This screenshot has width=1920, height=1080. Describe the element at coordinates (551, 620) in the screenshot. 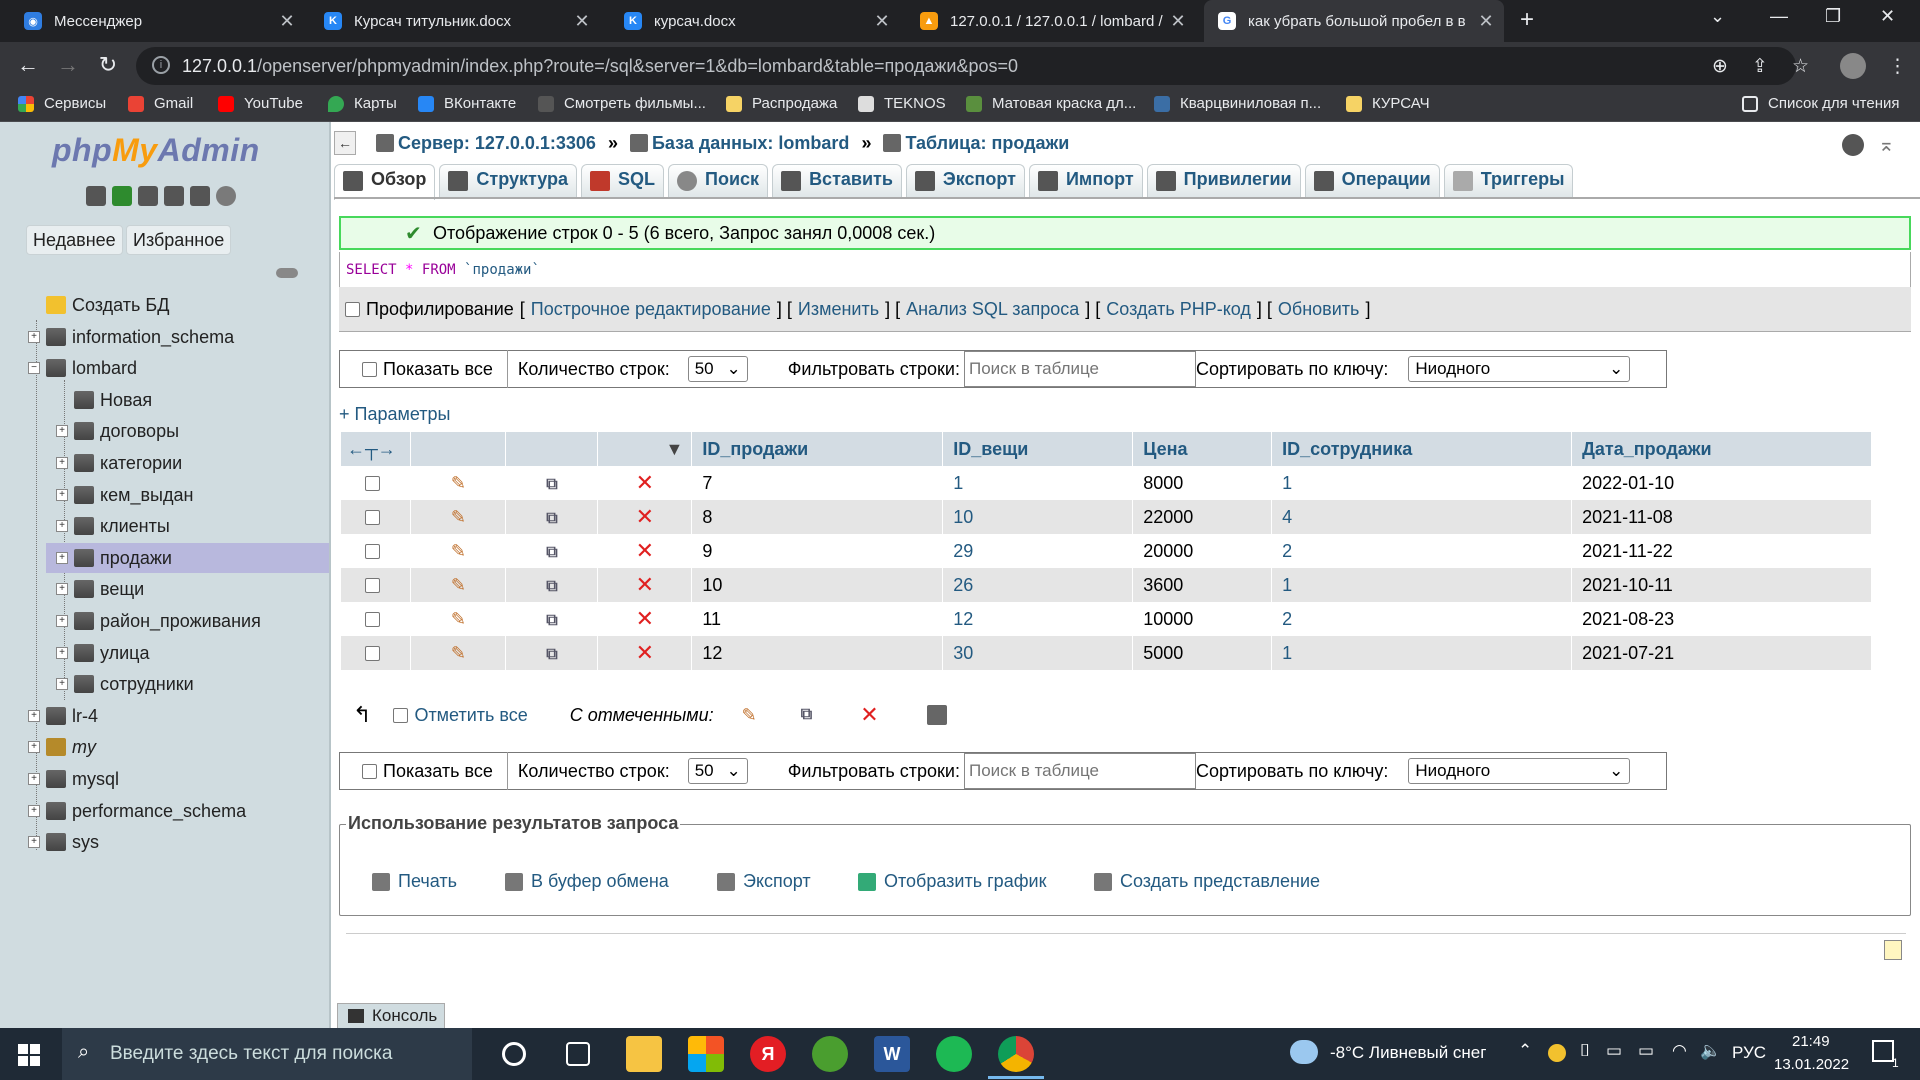

I see `copy-icon: ⧉` at that location.